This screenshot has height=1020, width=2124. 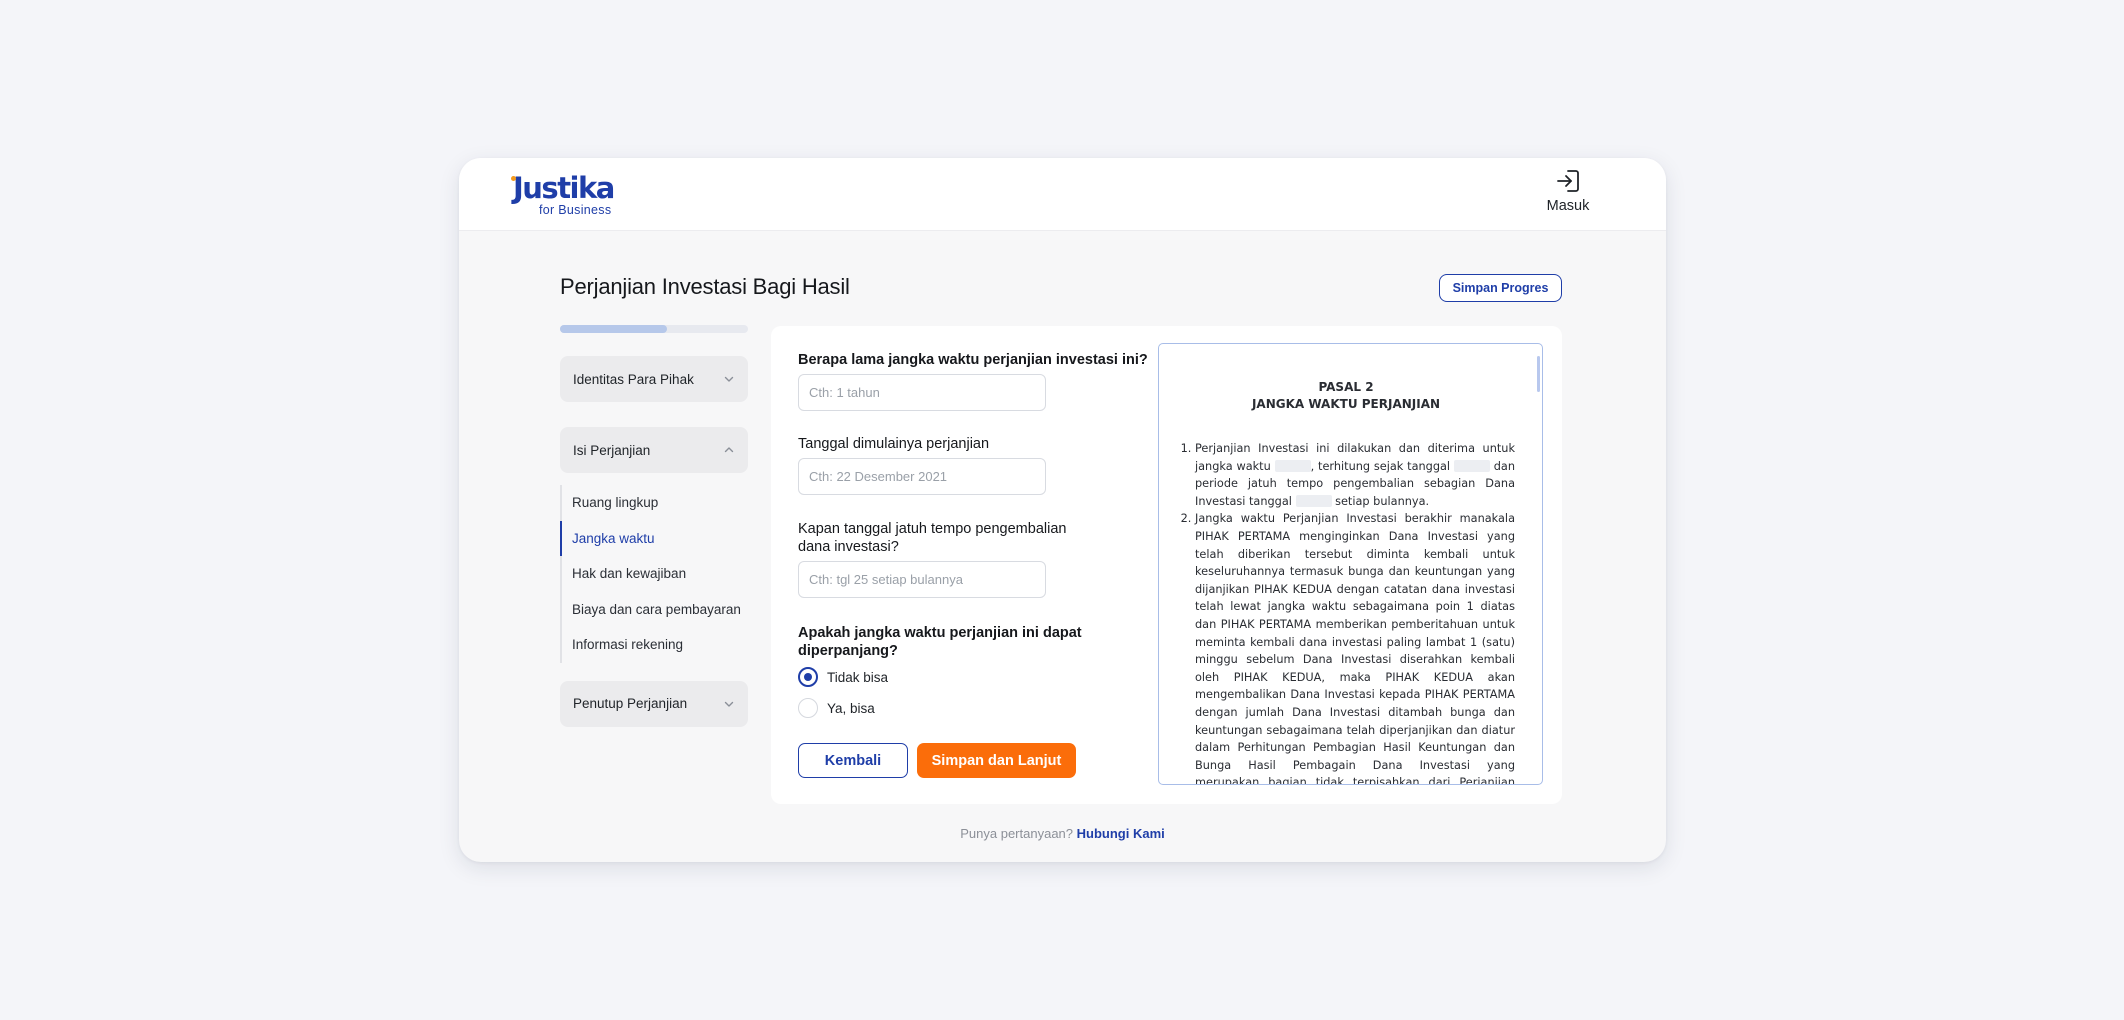 I want to click on contact-us-link: Hubungi Kami, so click(x=1121, y=833).